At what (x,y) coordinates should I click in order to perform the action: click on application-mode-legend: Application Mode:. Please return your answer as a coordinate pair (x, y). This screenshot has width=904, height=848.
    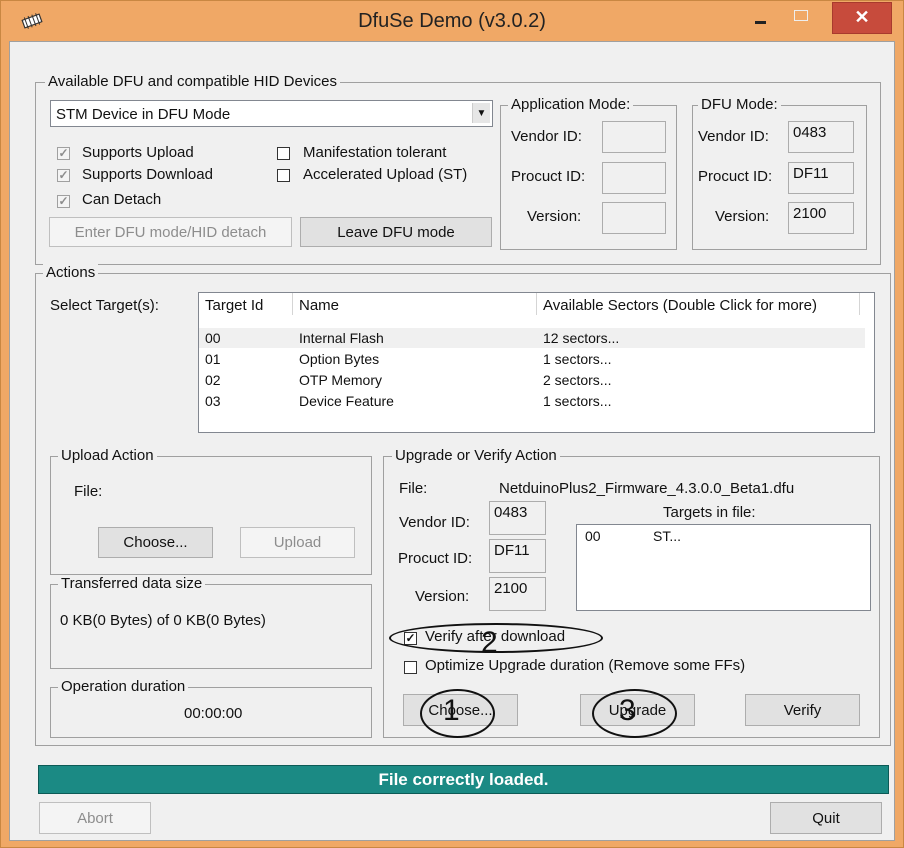
    Looking at the image, I should click on (571, 104).